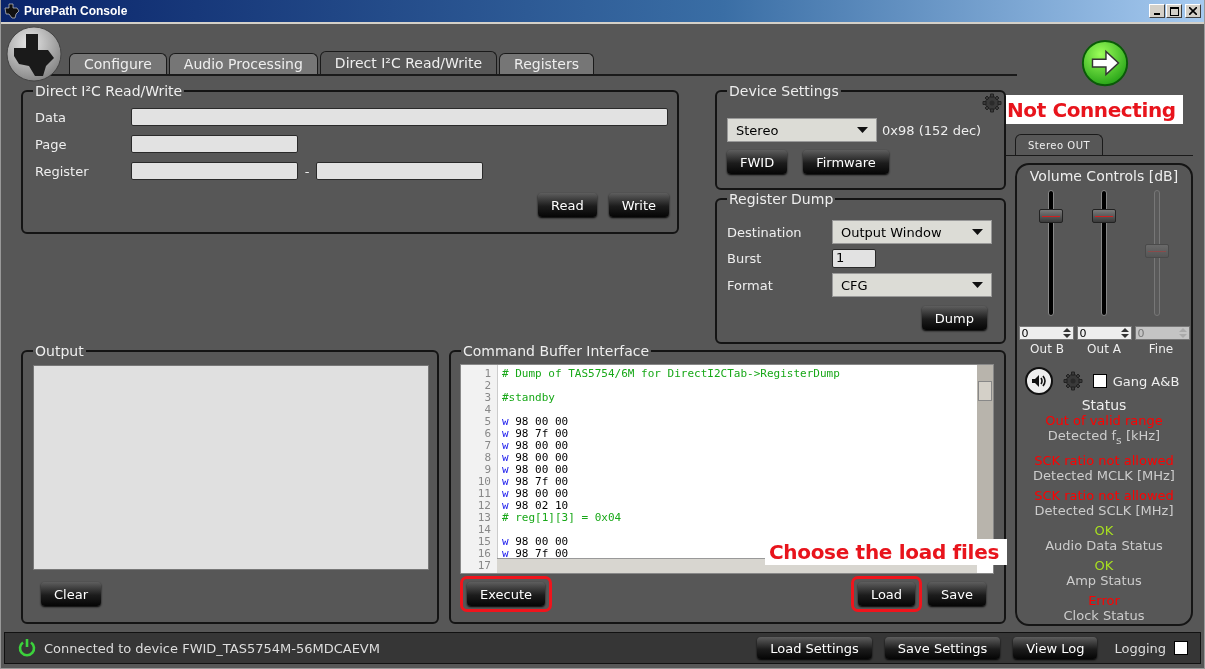 The width and height of the screenshot is (1205, 669). Describe the element at coordinates (942, 648) in the screenshot. I see `action-button: Save Settings` at that location.